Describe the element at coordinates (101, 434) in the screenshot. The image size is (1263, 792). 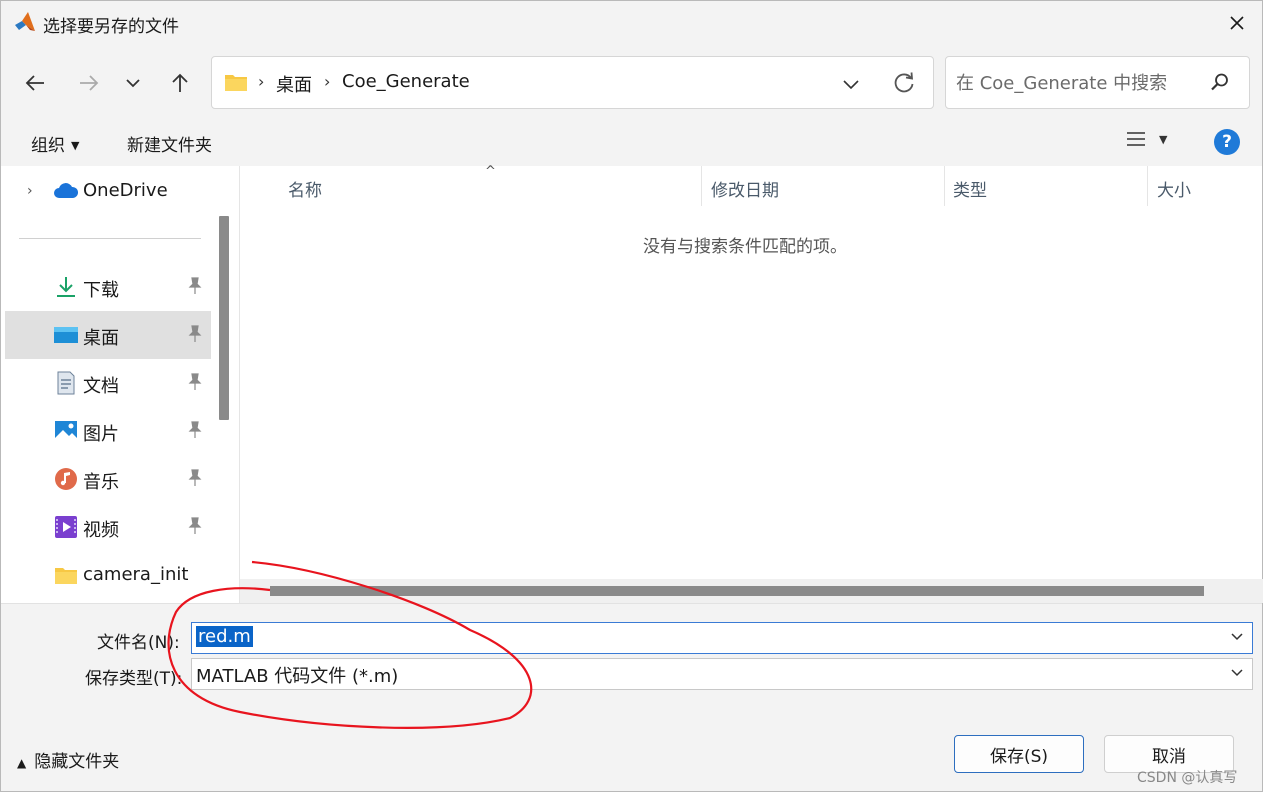
I see `sidebar-item-label: 图片` at that location.